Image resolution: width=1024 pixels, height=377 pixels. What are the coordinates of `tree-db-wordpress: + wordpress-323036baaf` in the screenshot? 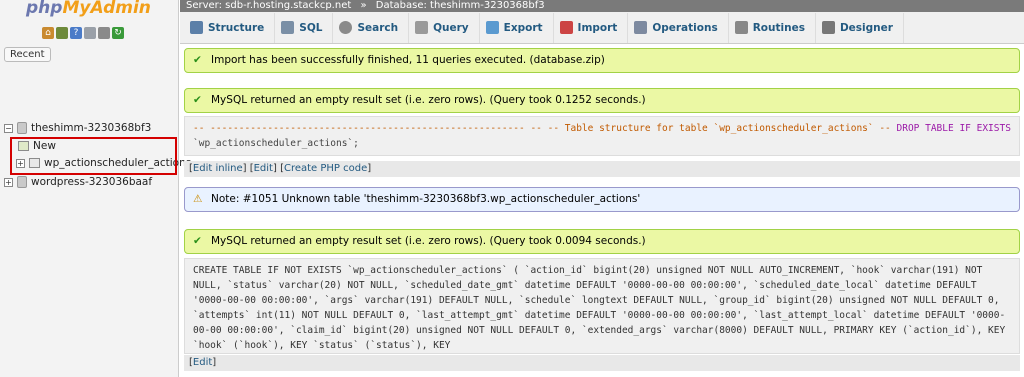 It's located at (78, 182).